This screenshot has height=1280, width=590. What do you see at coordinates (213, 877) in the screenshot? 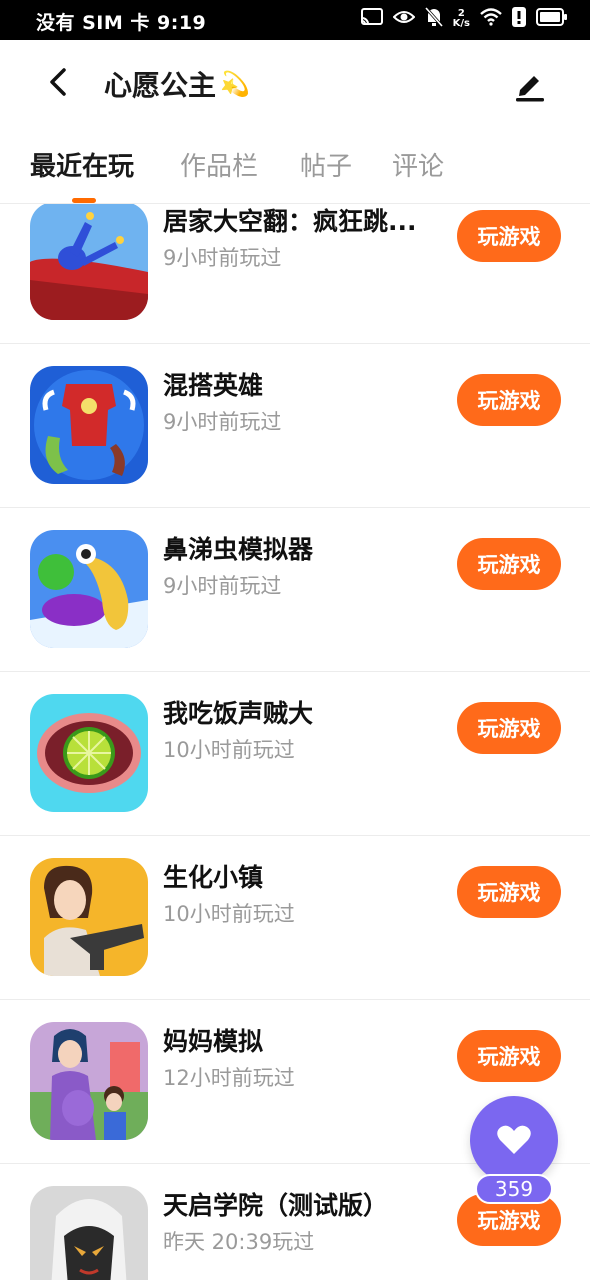
I see `game-name: 生化小镇` at bounding box center [213, 877].